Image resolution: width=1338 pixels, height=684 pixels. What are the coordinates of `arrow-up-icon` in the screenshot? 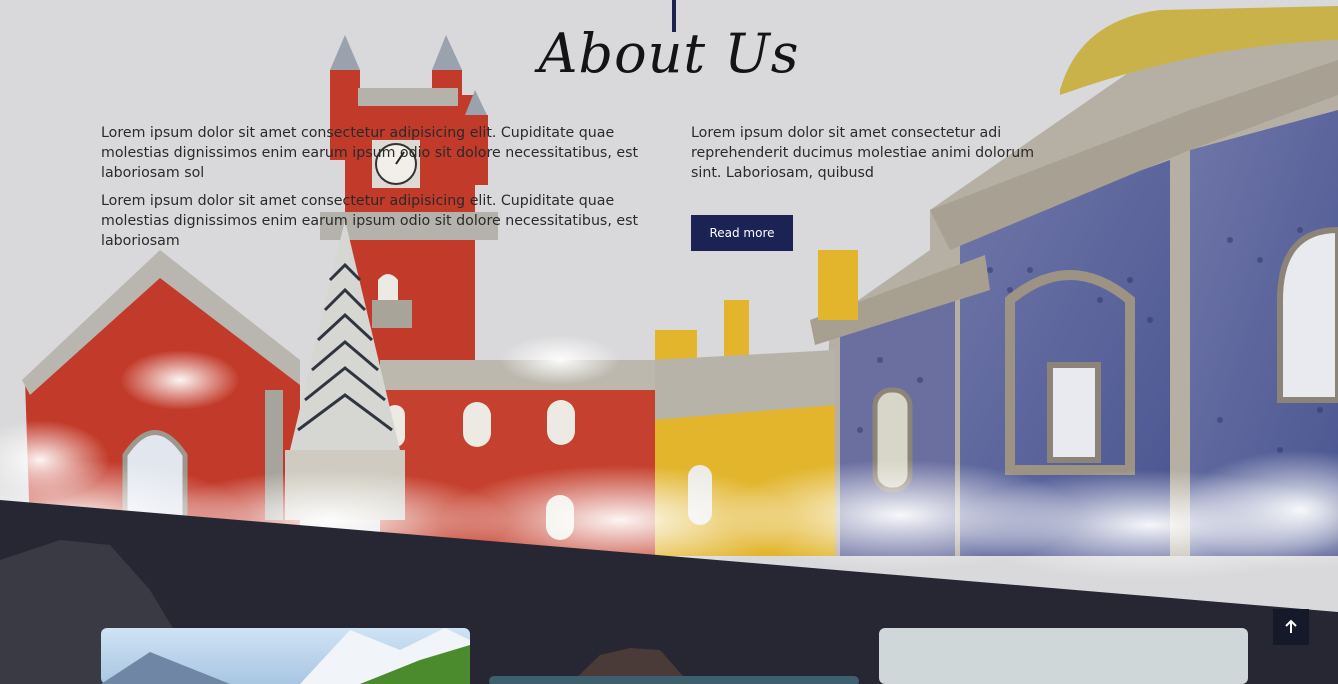 It's located at (1291, 626).